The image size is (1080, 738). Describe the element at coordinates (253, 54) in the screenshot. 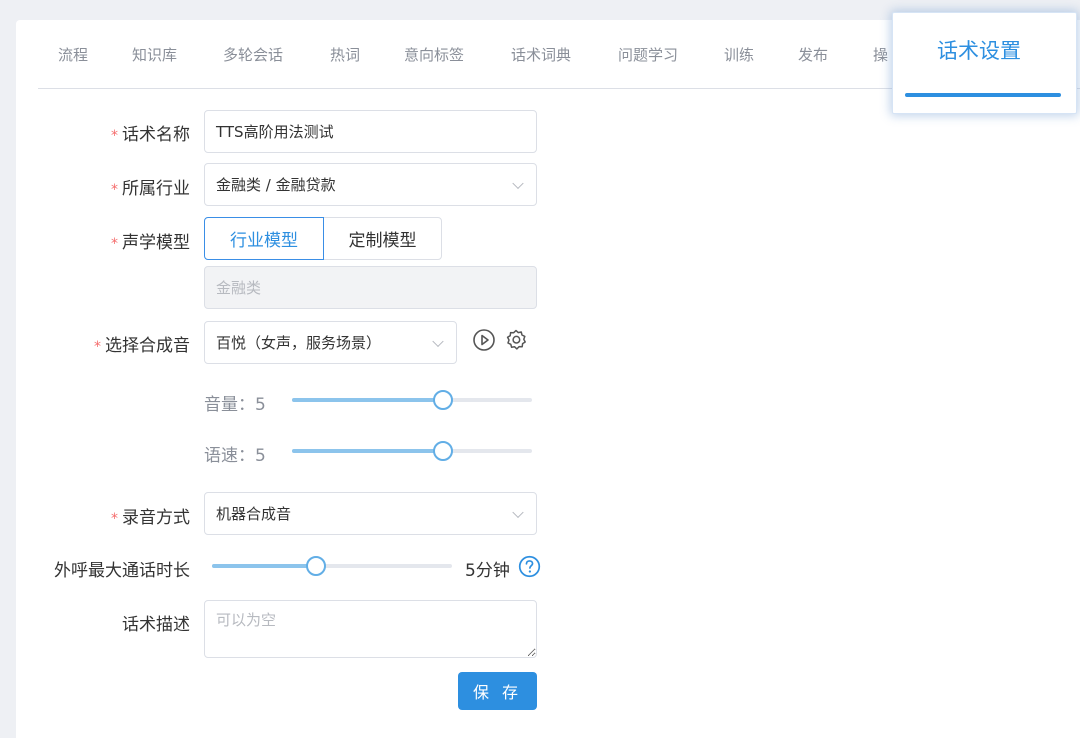

I see `tab-multi-turn: 多轮会话` at that location.